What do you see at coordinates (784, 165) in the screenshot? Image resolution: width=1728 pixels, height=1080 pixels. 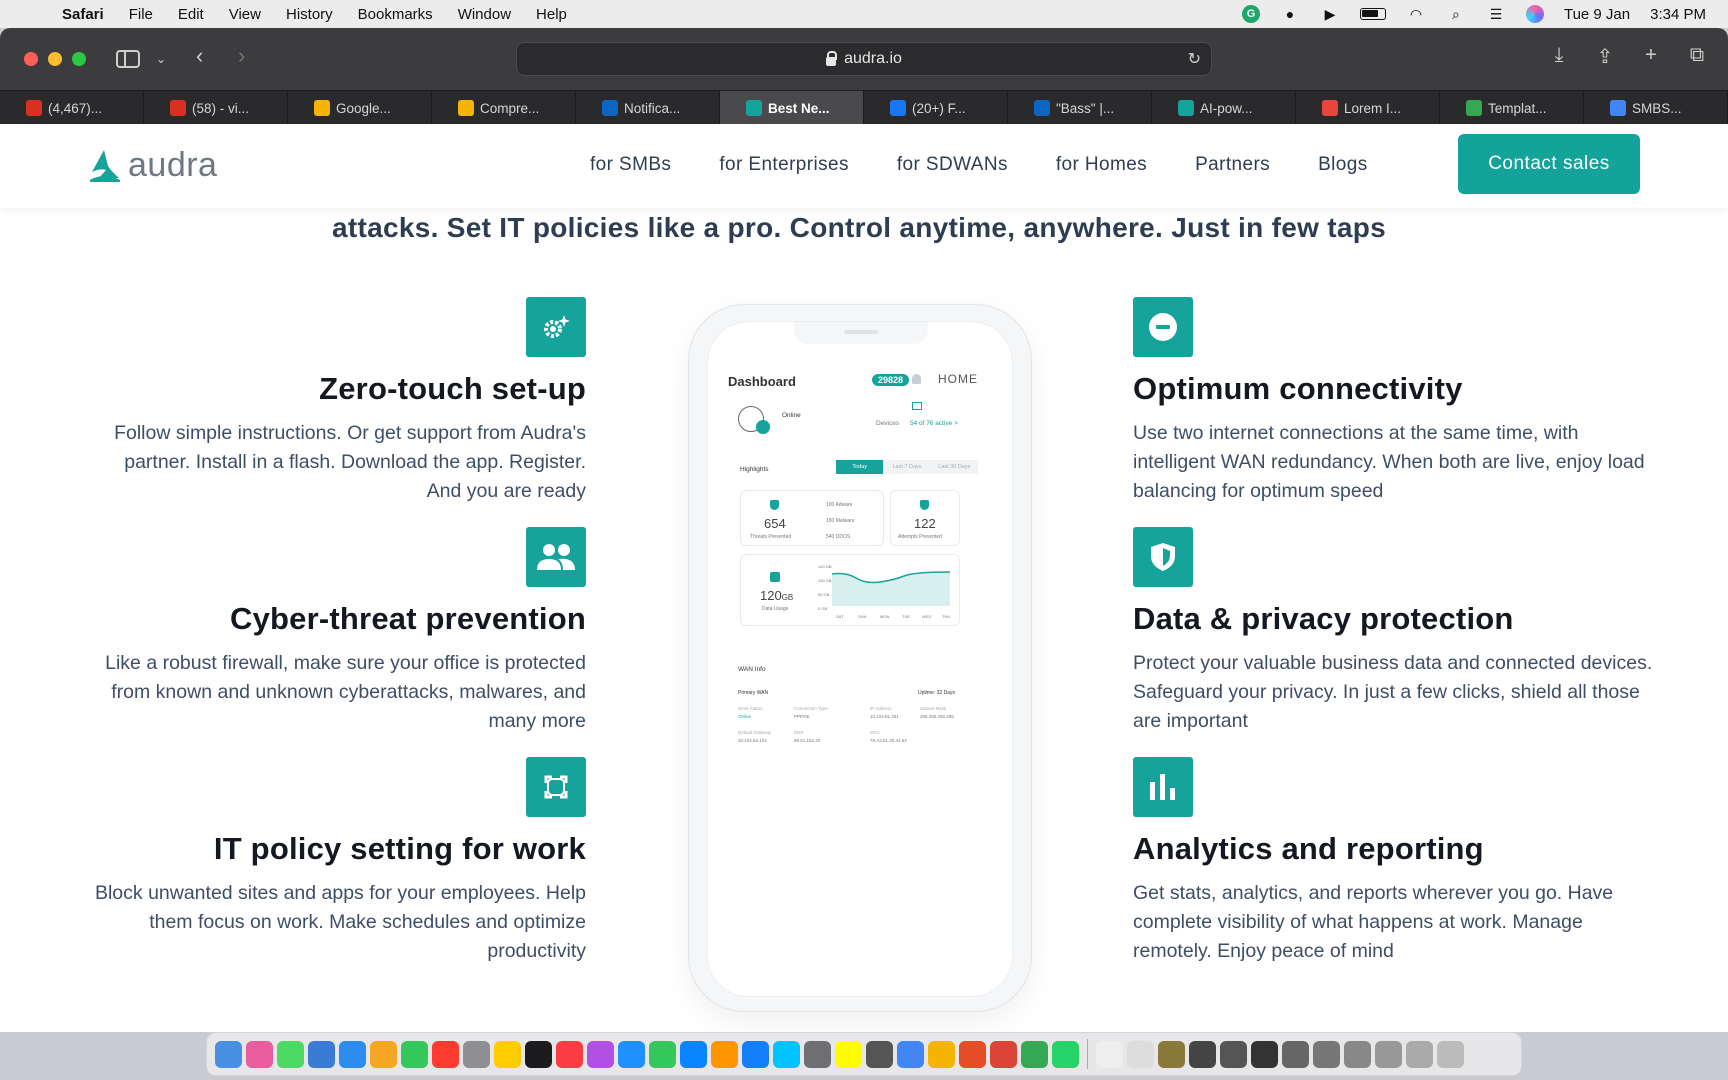 I see `nav-enterprises: for Enterprises` at bounding box center [784, 165].